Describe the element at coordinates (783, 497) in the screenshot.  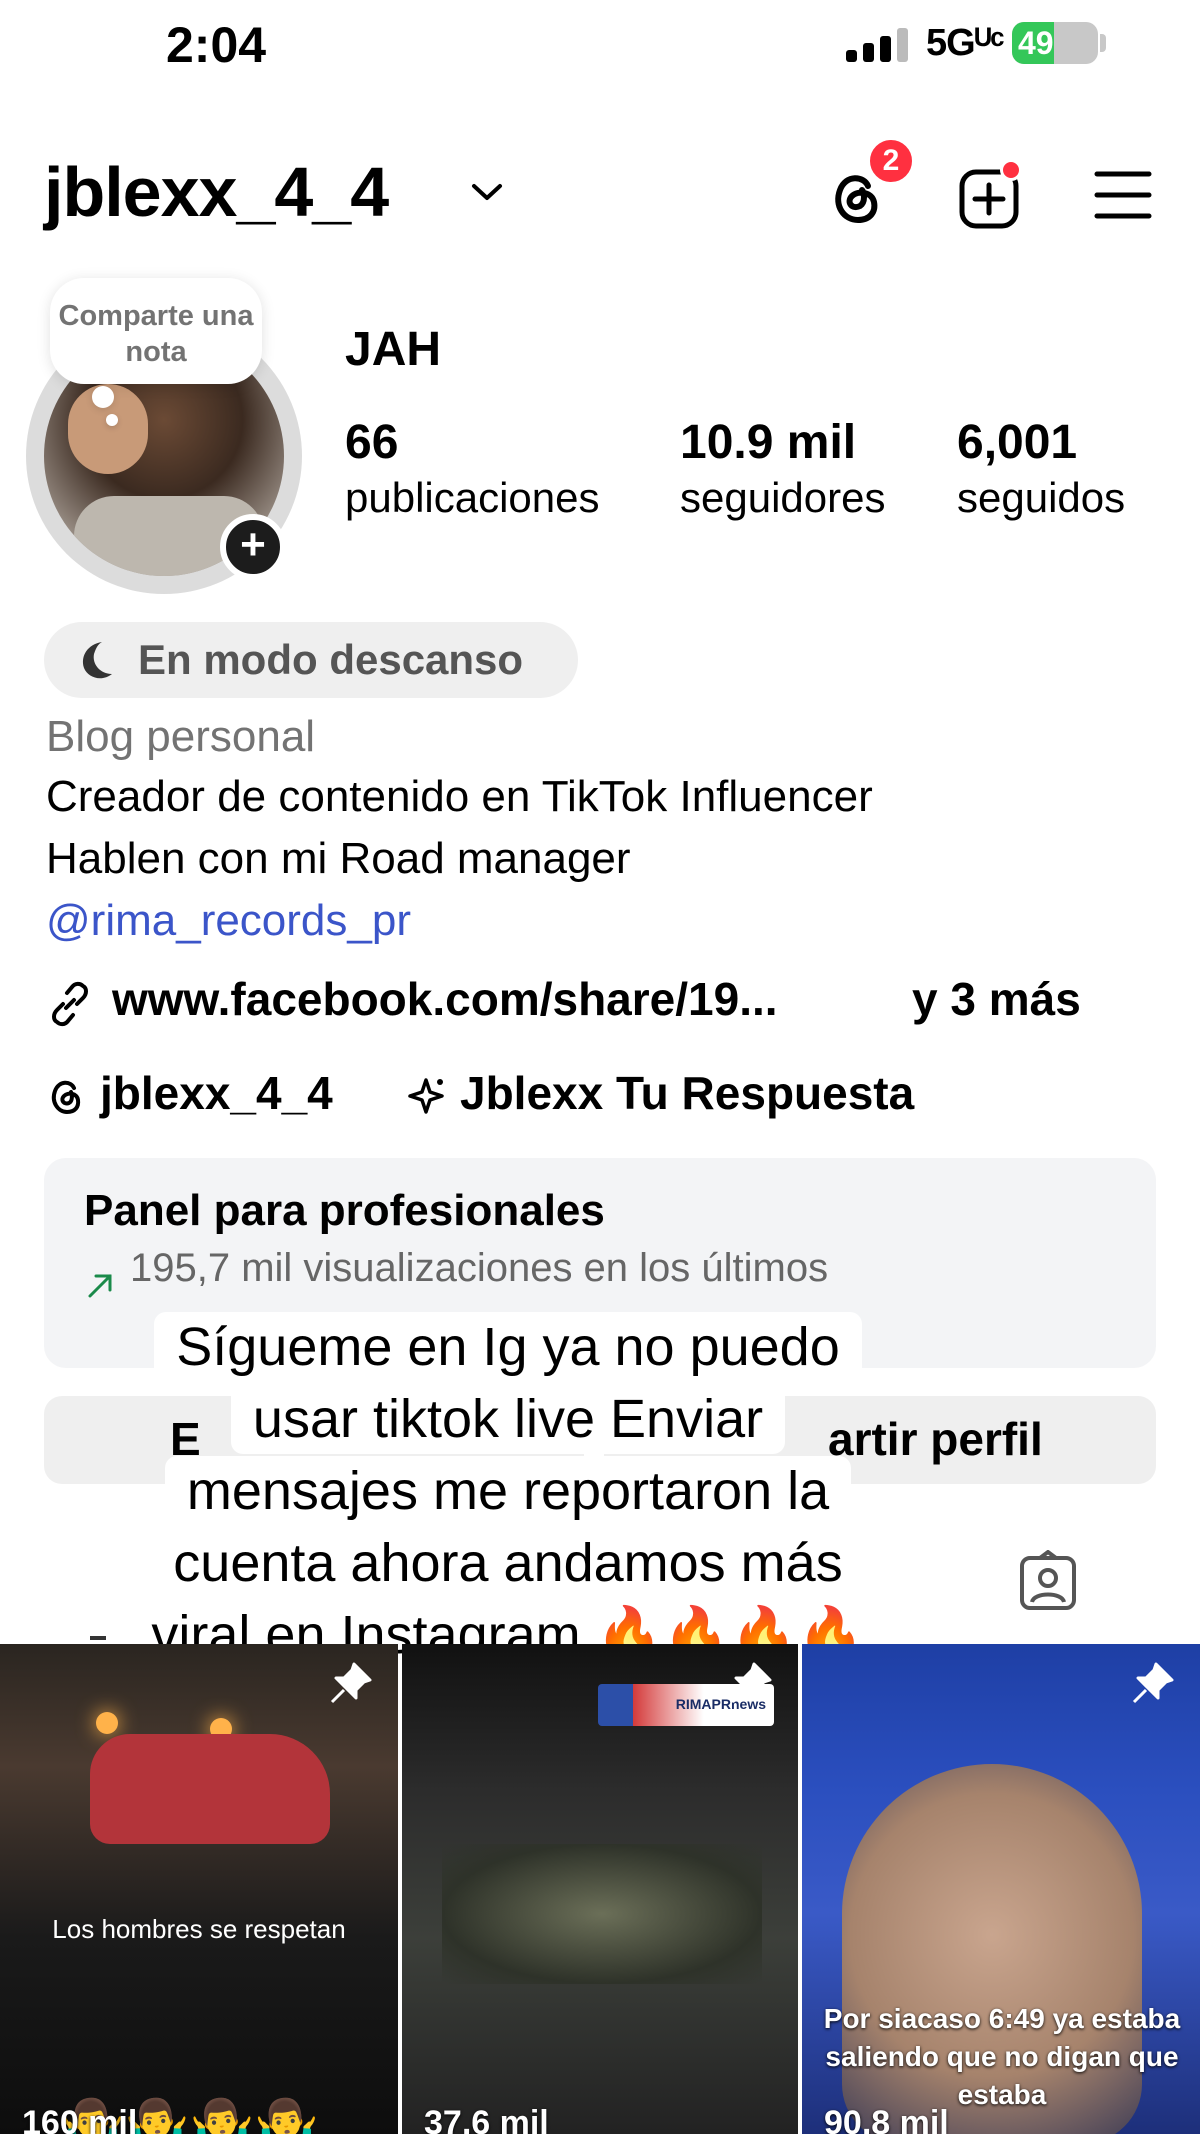
I see `stat-followers-label: seguidores` at that location.